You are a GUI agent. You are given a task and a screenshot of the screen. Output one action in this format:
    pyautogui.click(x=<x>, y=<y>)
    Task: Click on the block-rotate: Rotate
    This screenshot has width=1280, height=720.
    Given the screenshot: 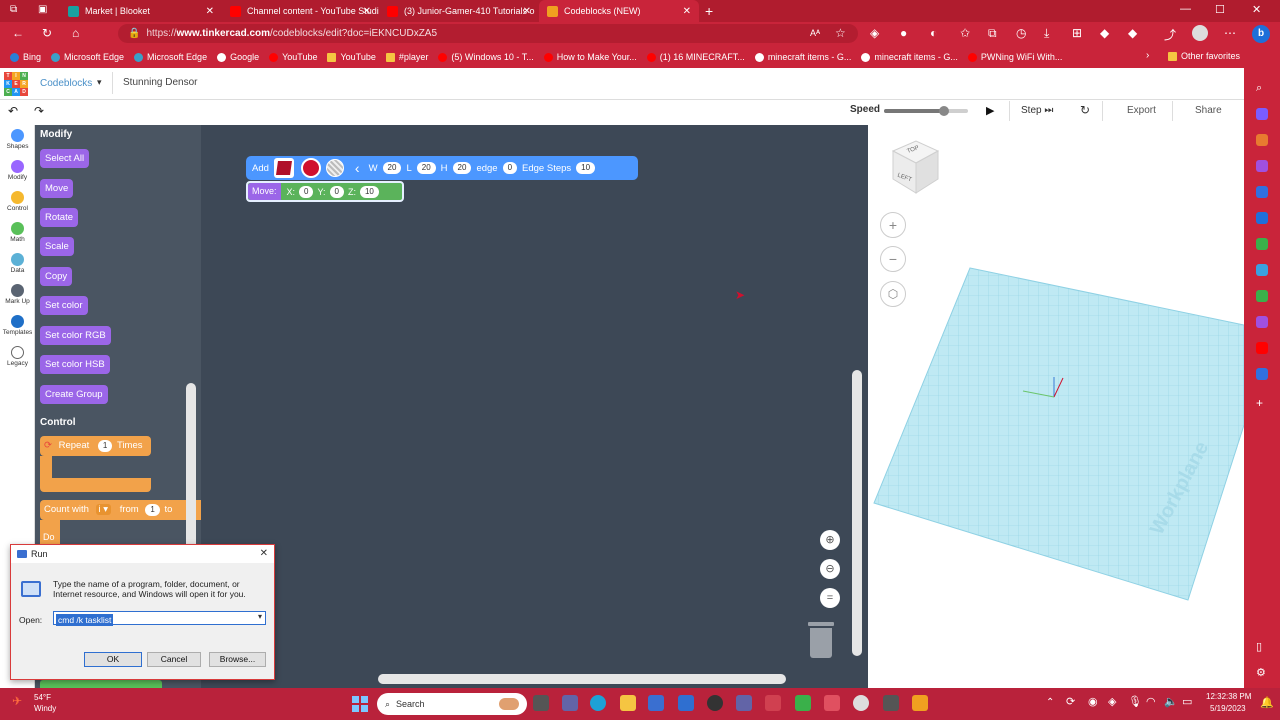 What is the action you would take?
    pyautogui.click(x=59, y=217)
    